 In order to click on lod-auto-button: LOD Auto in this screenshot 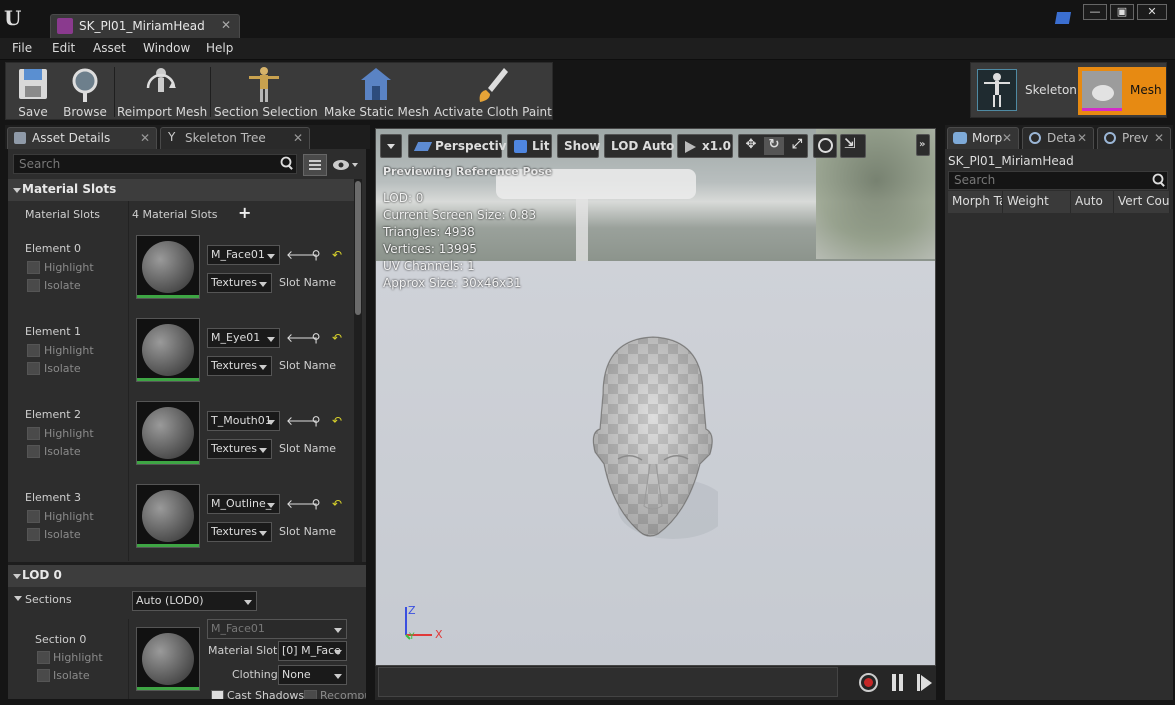, I will do `click(639, 146)`.